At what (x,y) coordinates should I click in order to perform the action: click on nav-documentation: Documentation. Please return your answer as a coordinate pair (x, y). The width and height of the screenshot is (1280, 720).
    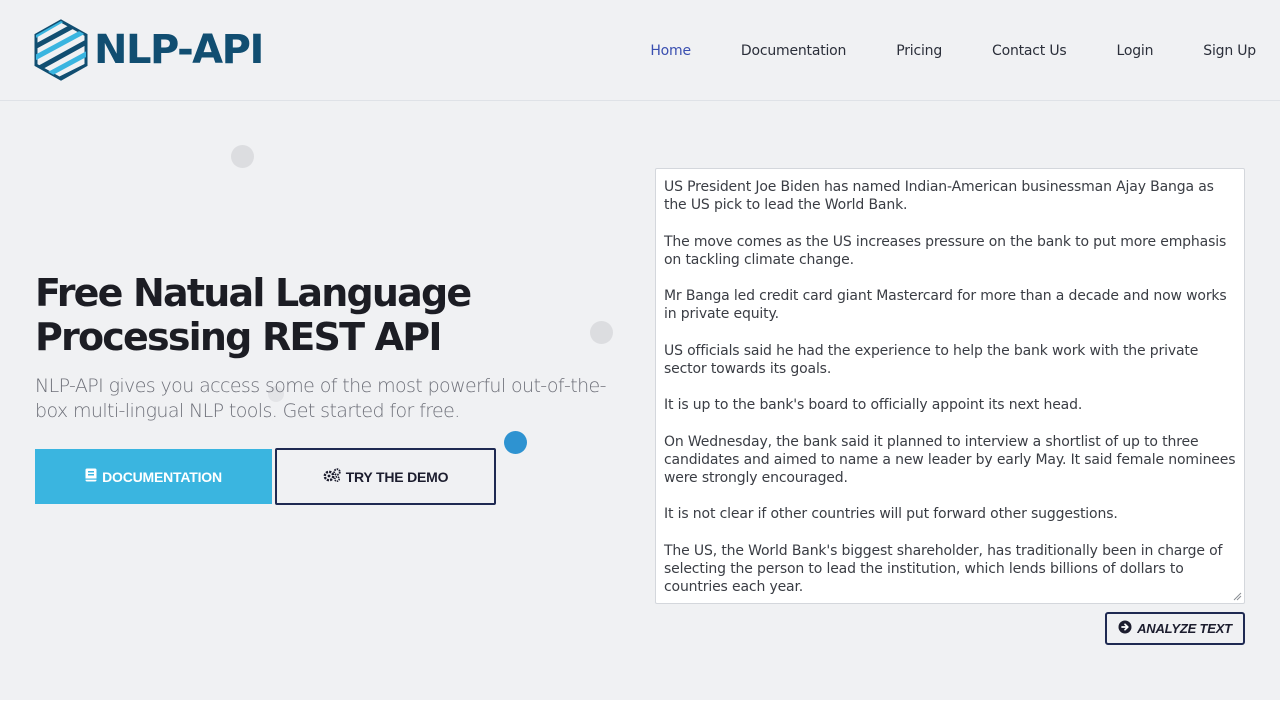
    Looking at the image, I should click on (794, 51).